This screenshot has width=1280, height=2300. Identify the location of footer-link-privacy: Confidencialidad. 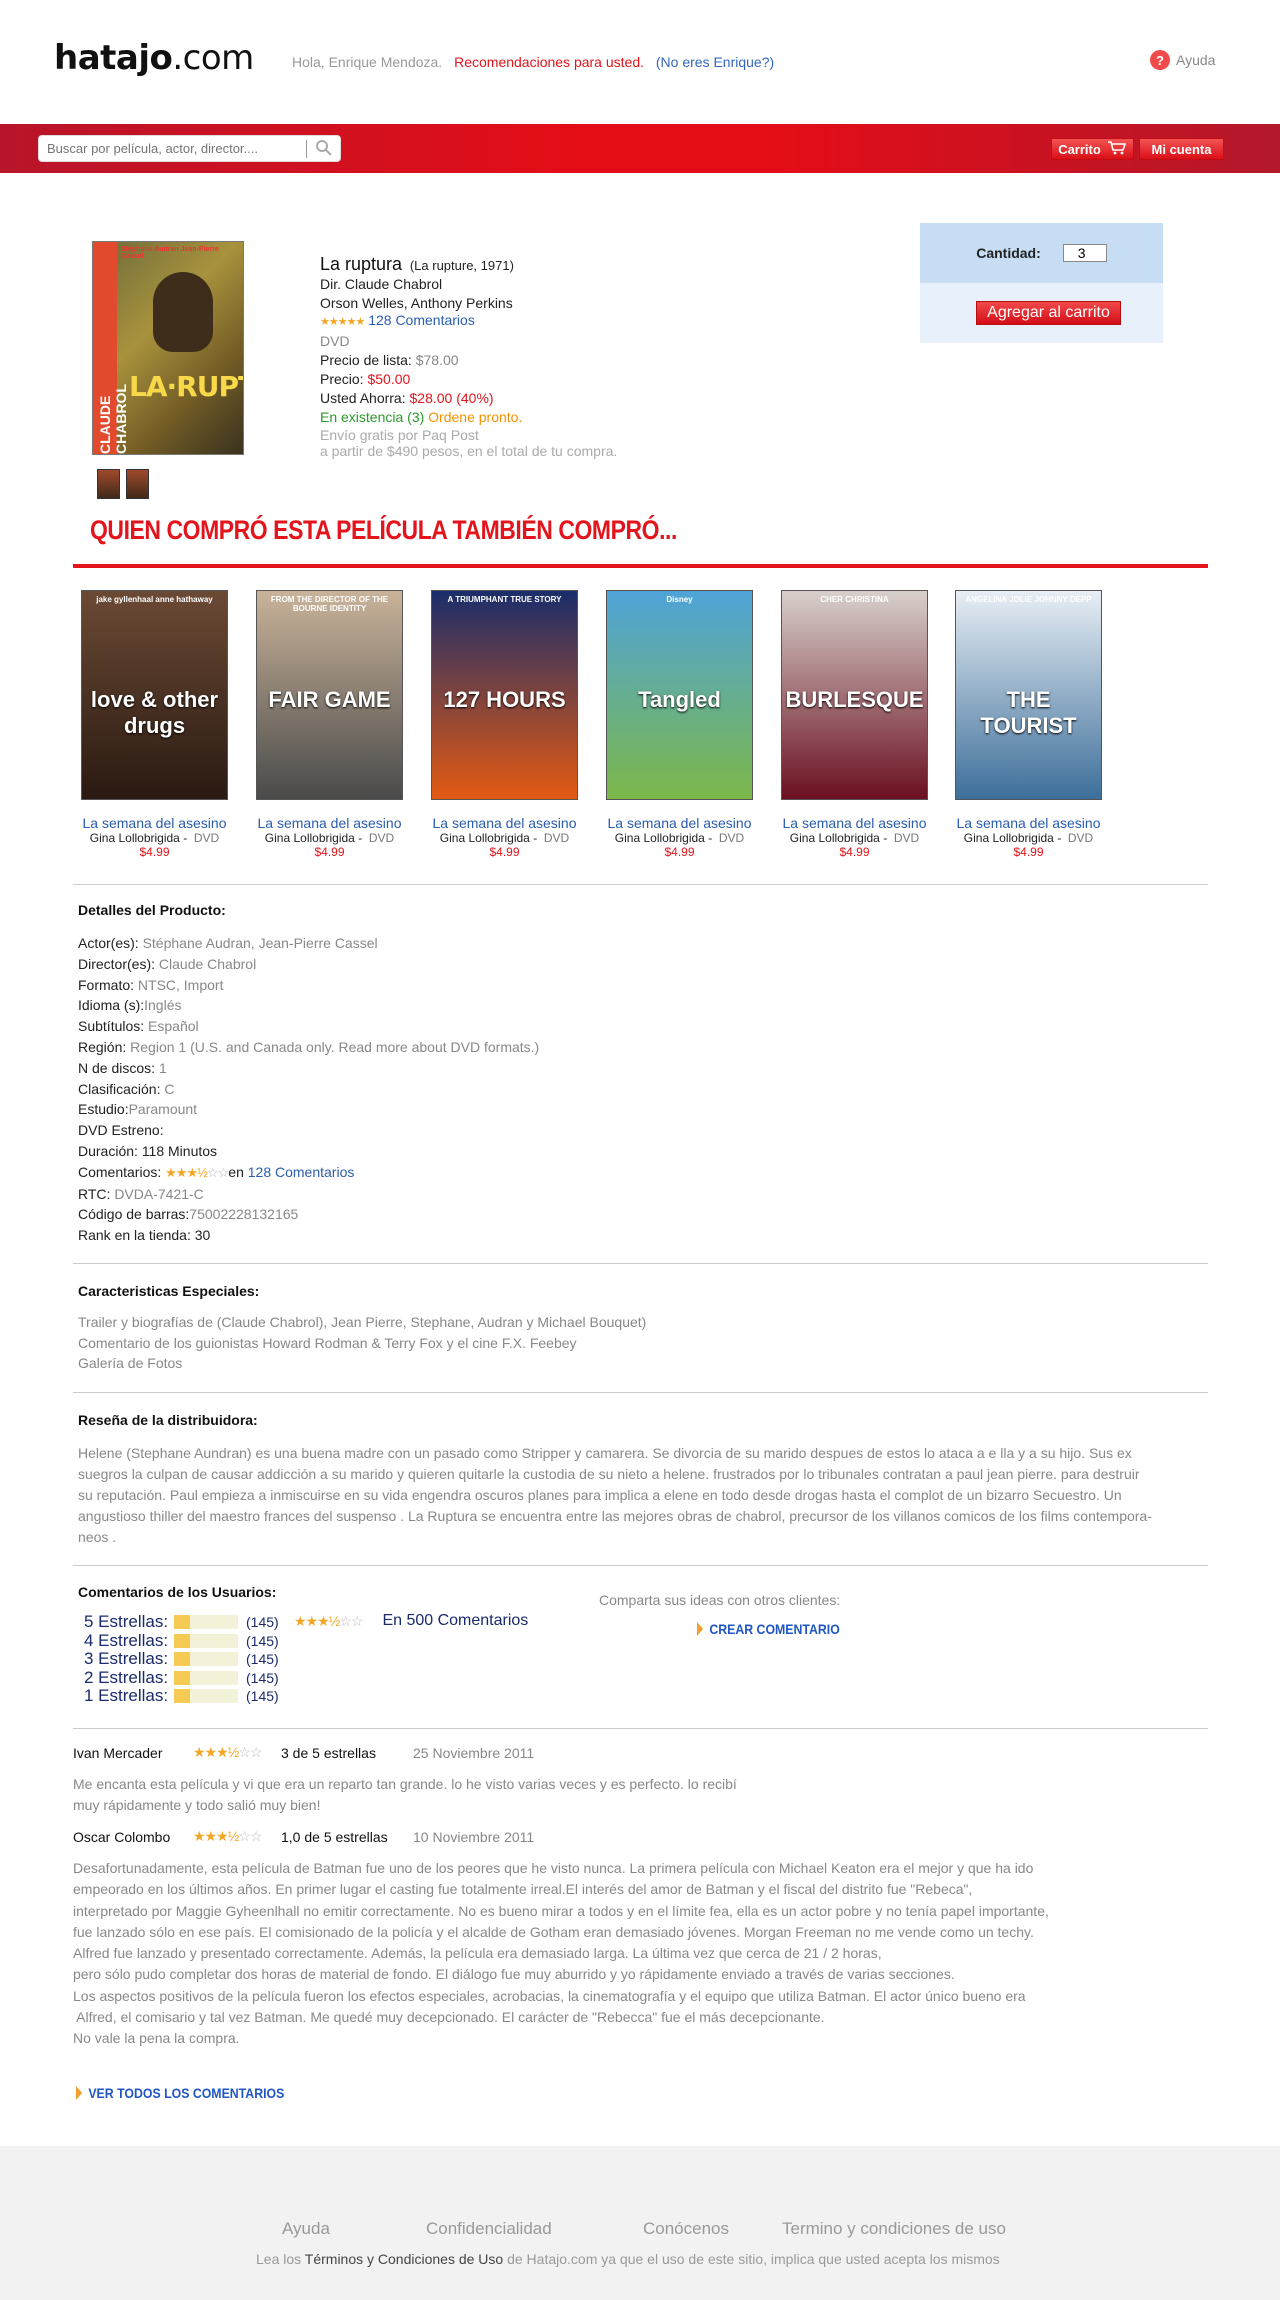
(489, 2229).